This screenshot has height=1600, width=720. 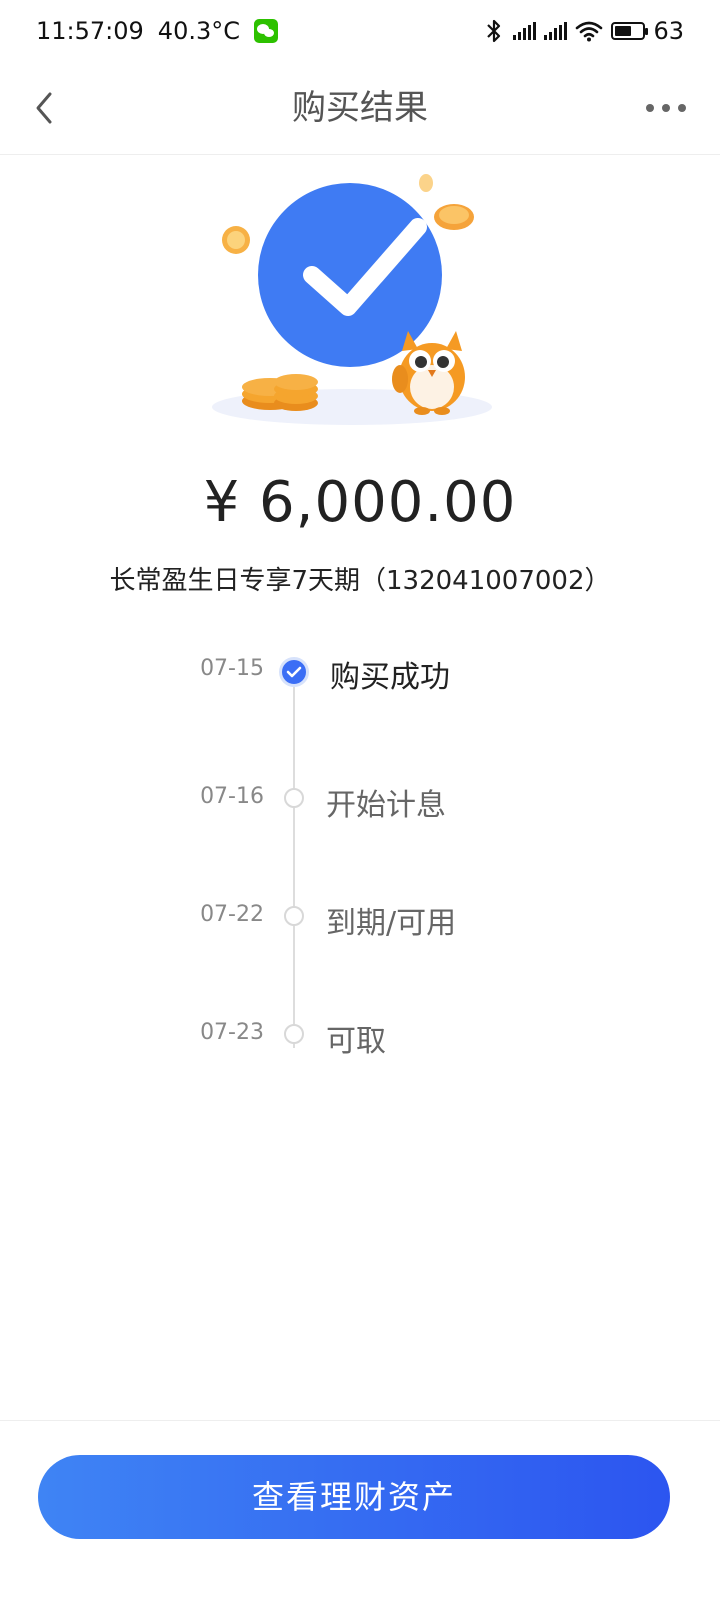 I want to click on step-date: 07-22, so click(x=232, y=914).